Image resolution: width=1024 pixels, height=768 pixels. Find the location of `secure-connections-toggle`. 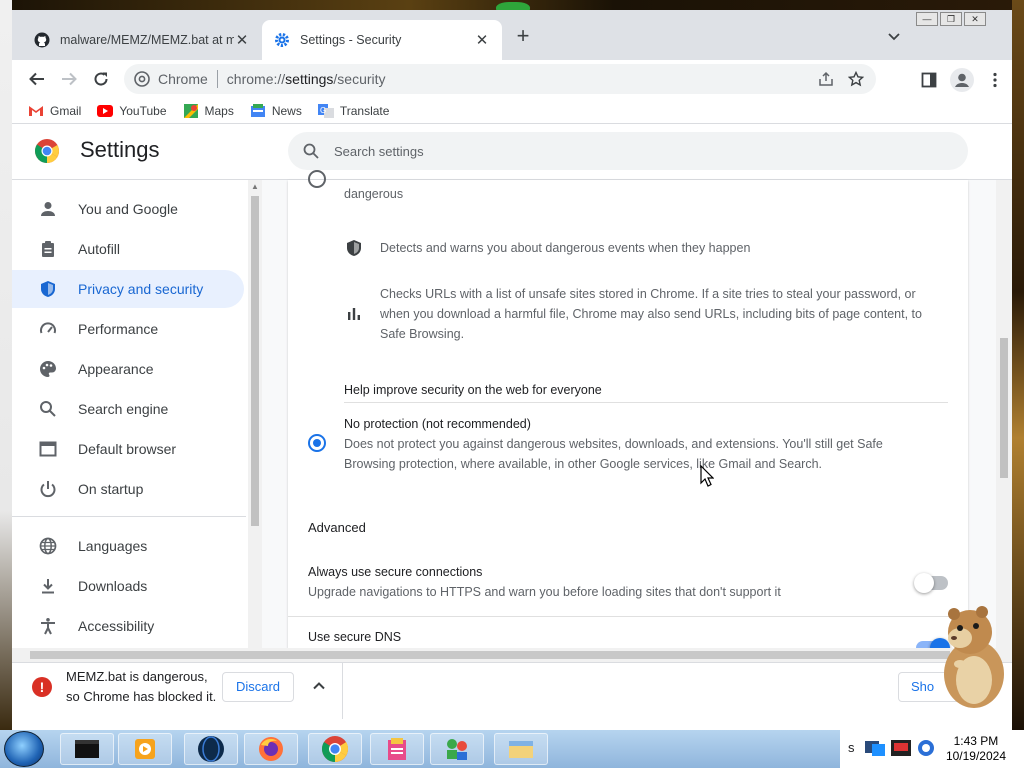

secure-connections-toggle is located at coordinates (931, 583).